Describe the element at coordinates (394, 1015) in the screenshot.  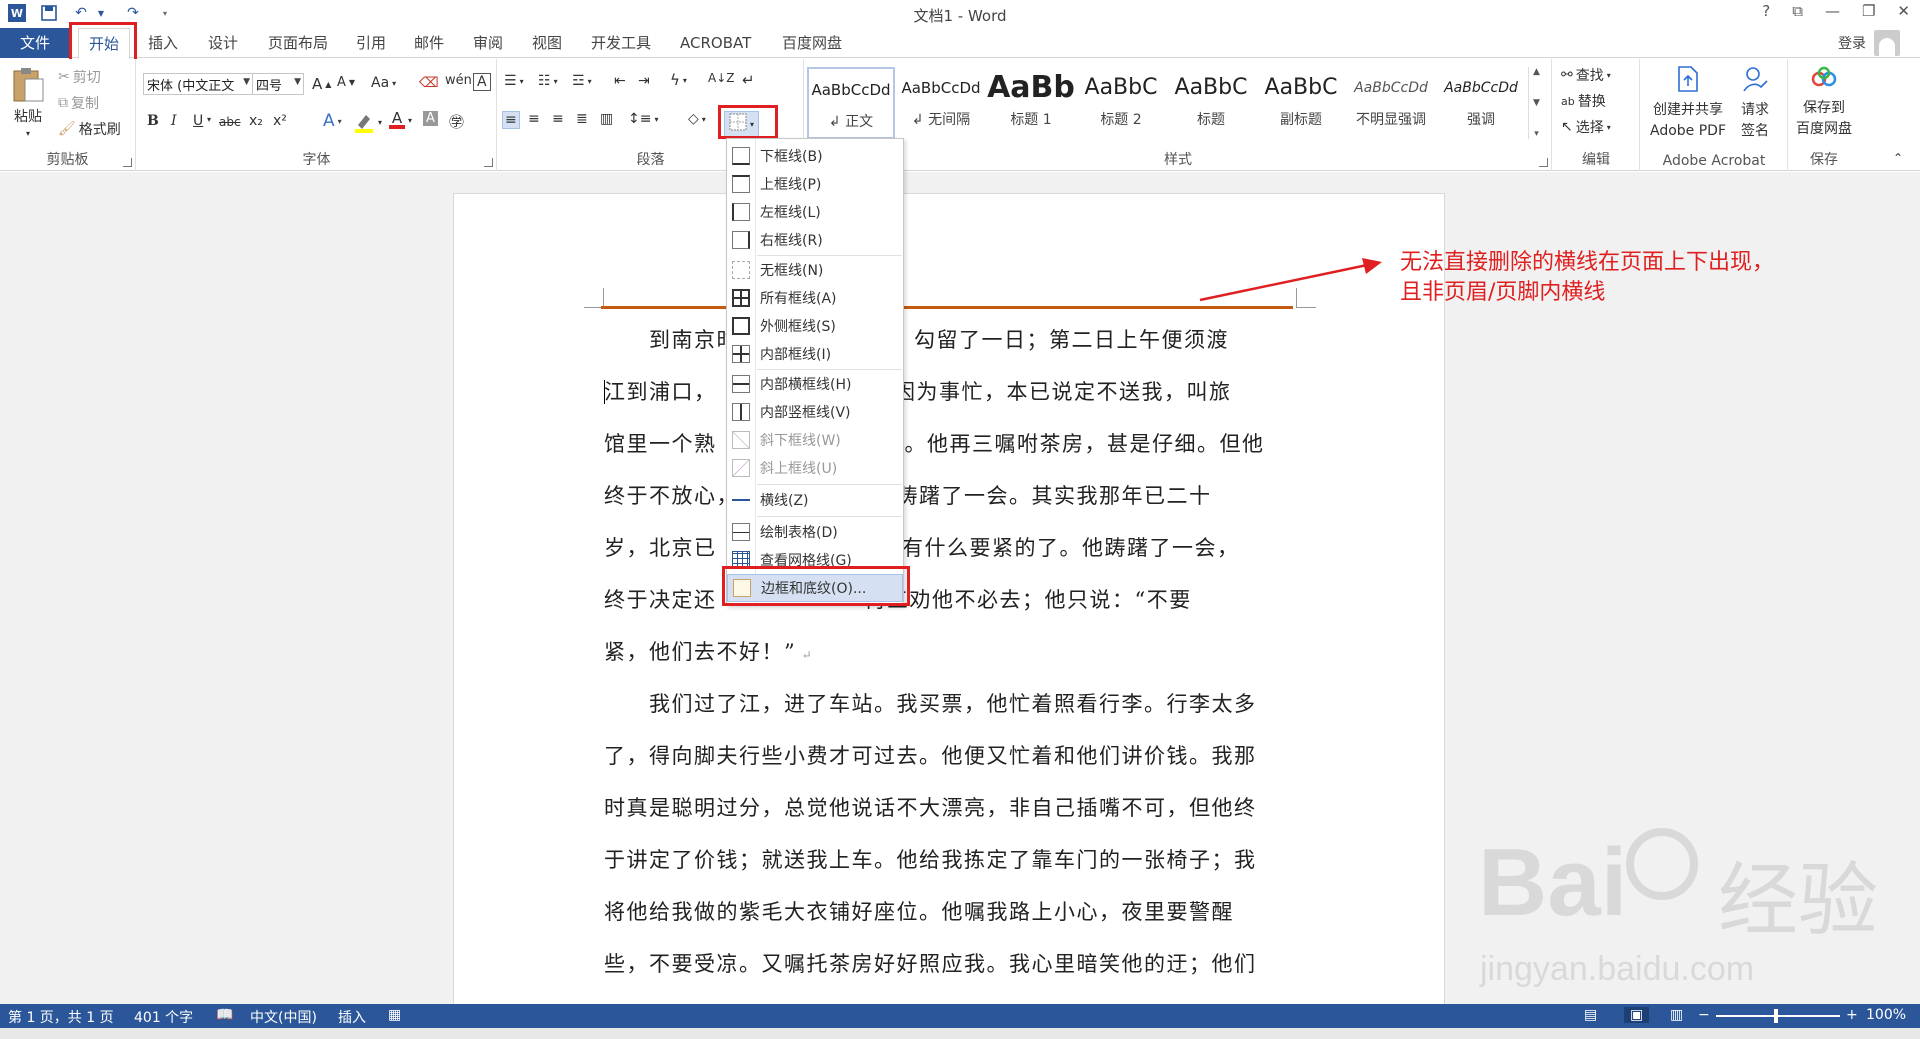
I see `macro-record-icon: ▦` at that location.